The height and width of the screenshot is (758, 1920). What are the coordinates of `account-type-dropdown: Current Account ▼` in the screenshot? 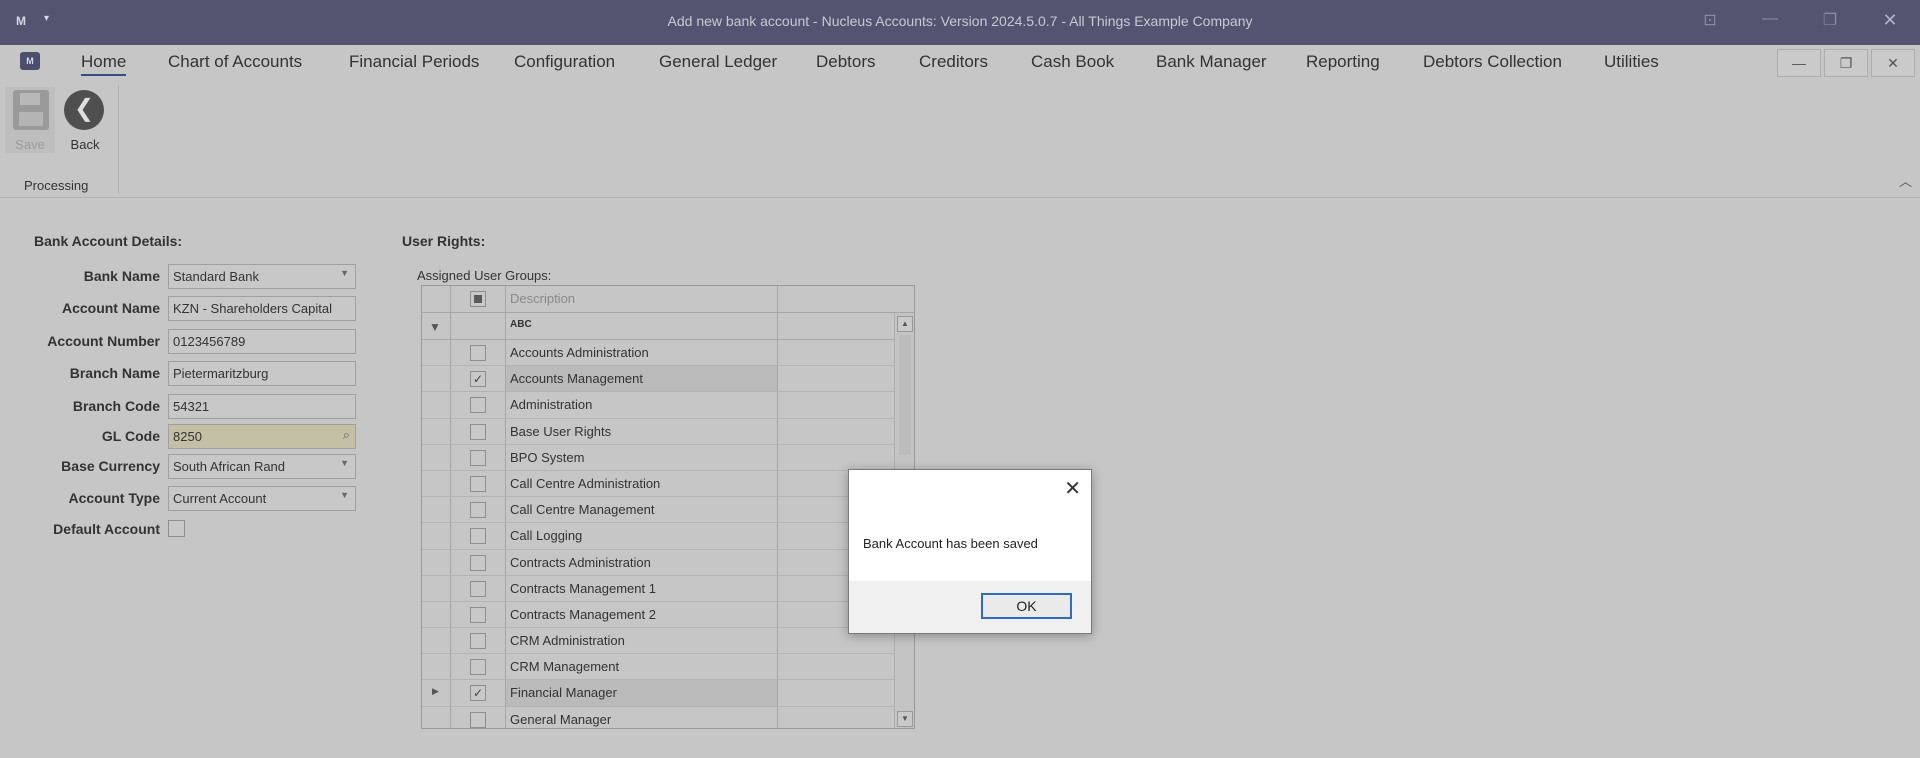 It's located at (262, 498).